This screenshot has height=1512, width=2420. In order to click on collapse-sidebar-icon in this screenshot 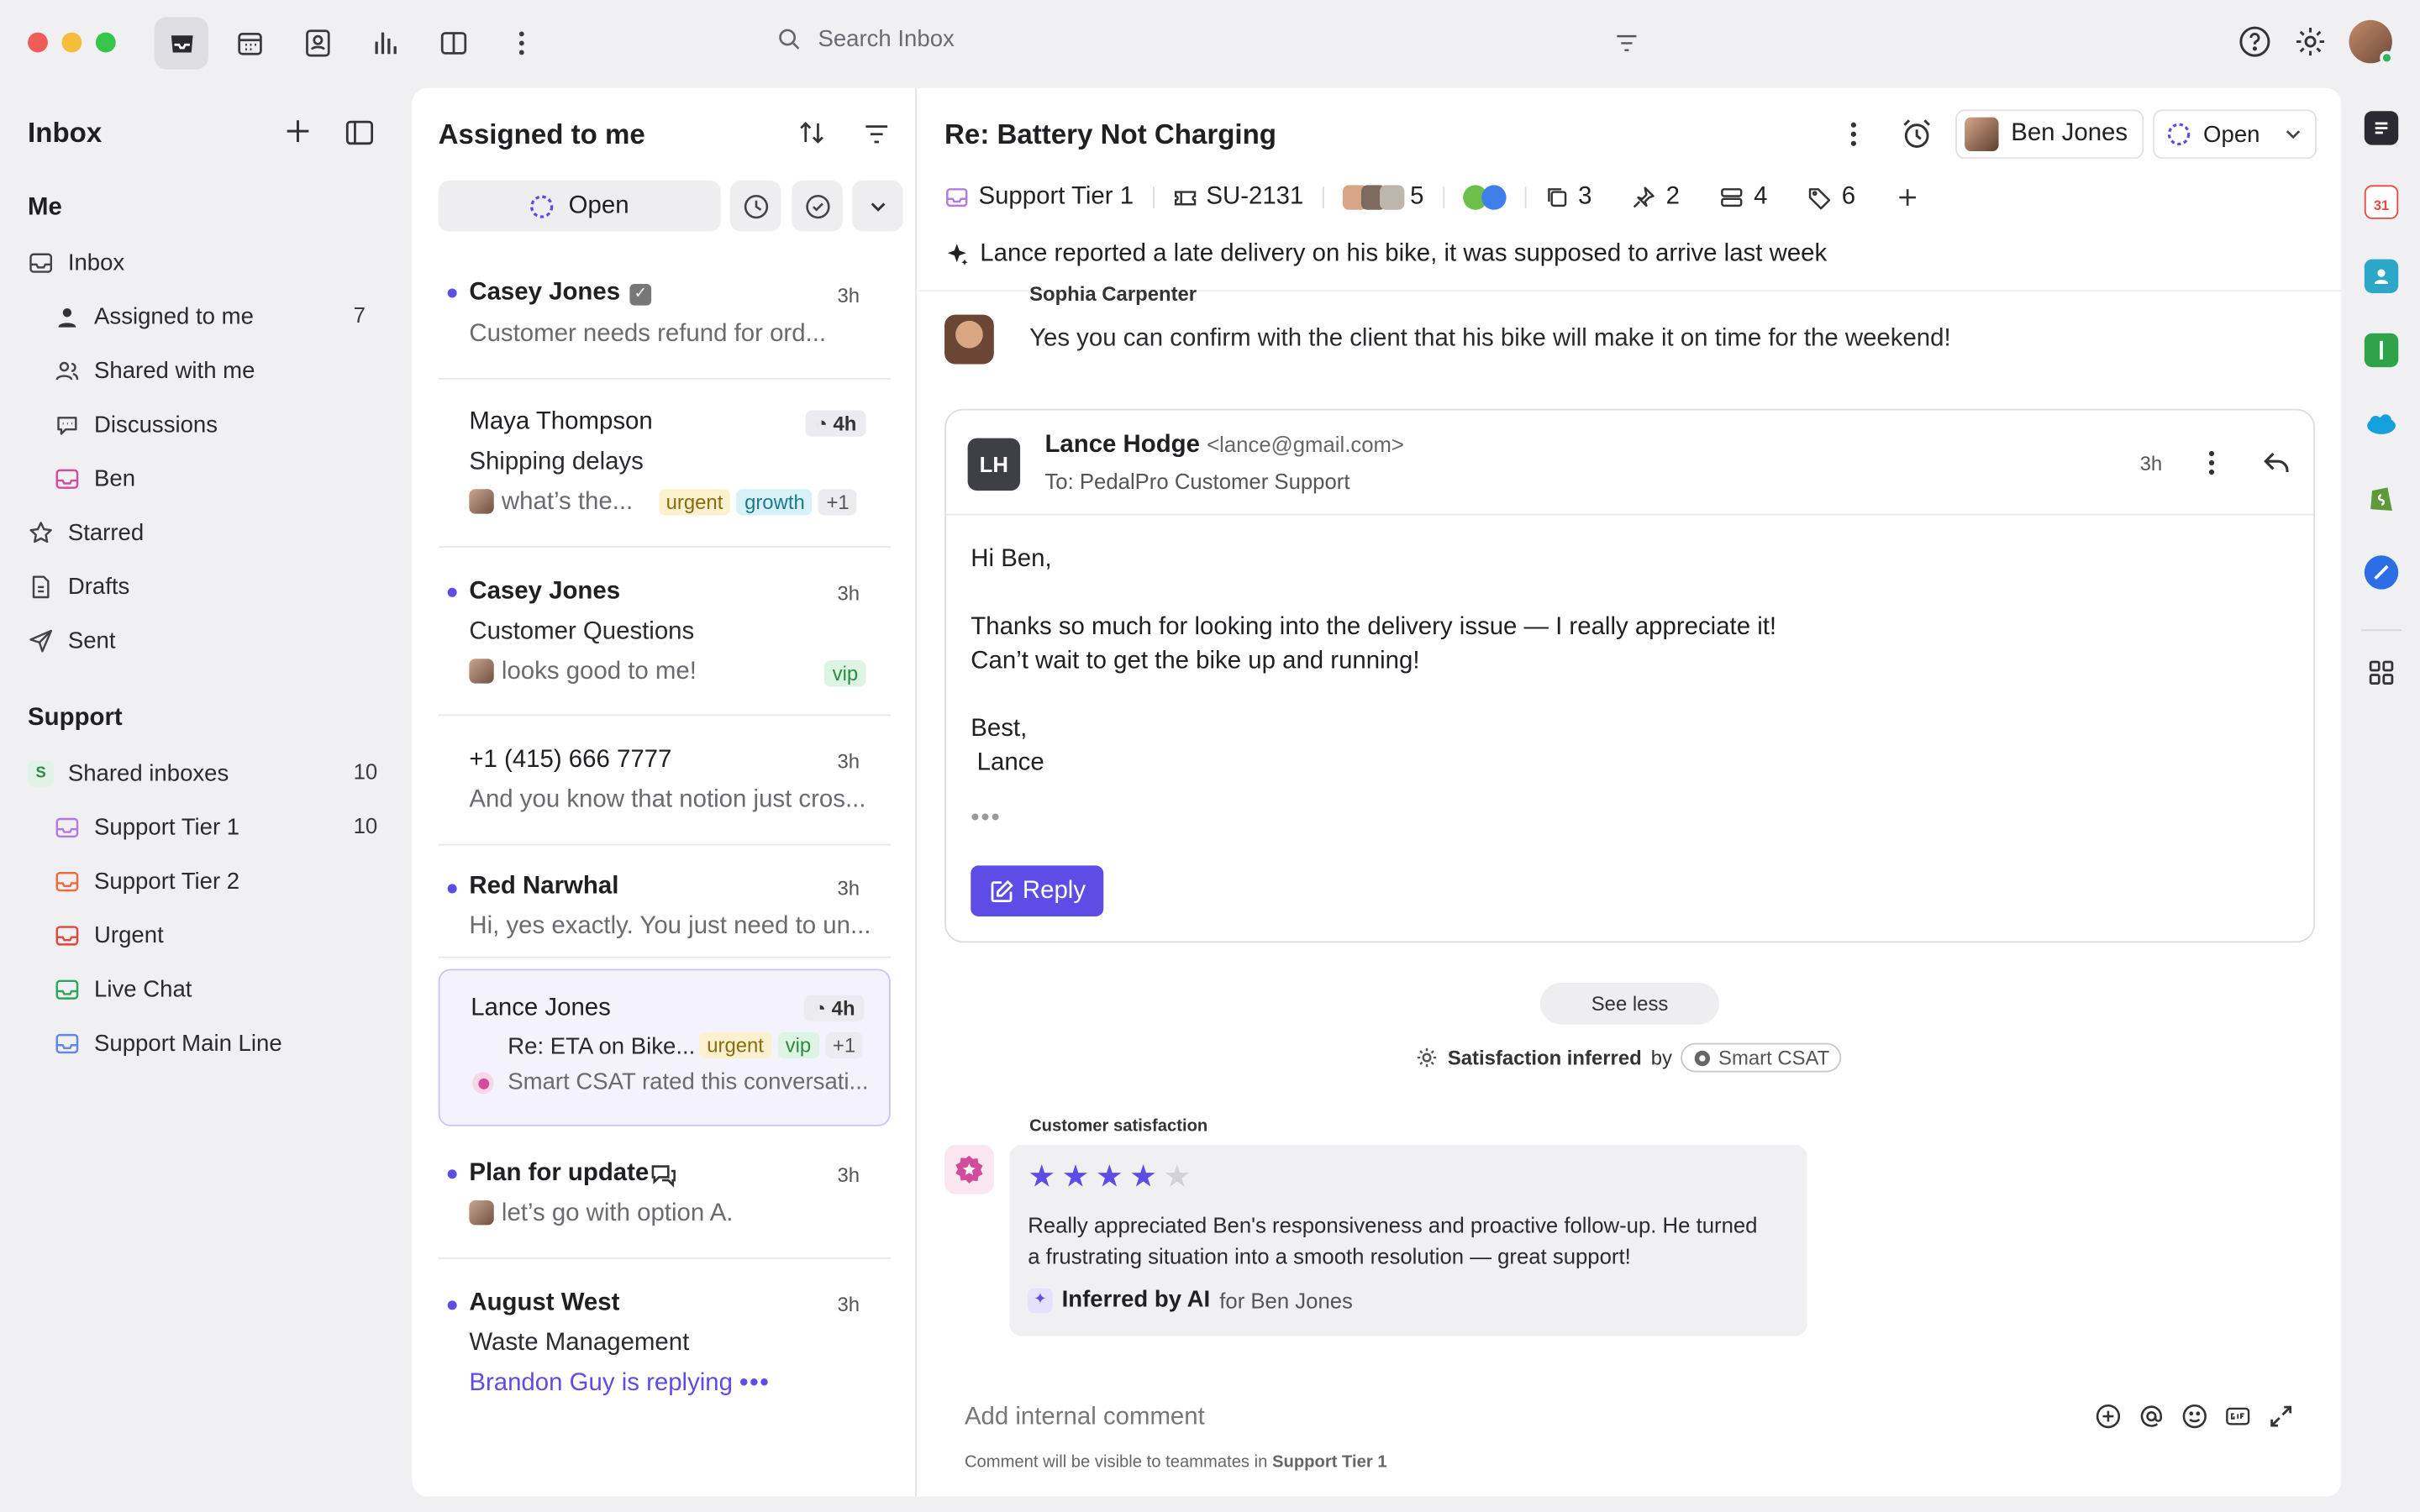, I will do `click(359, 136)`.